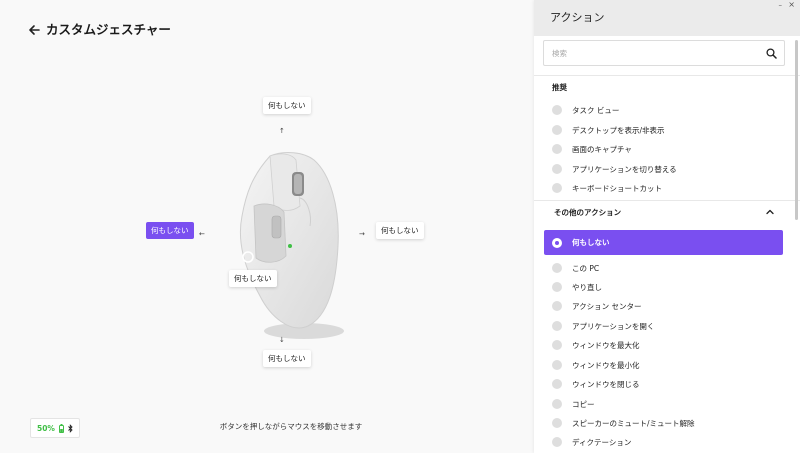 This screenshot has width=800, height=453. I want to click on panel-title: アクション, so click(577, 17).